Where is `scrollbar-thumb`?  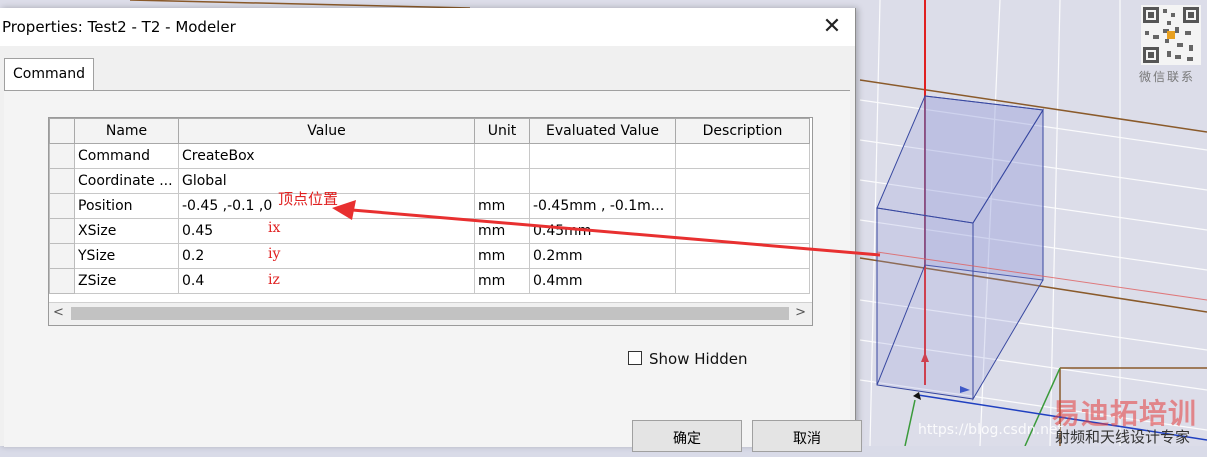 scrollbar-thumb is located at coordinates (430, 313).